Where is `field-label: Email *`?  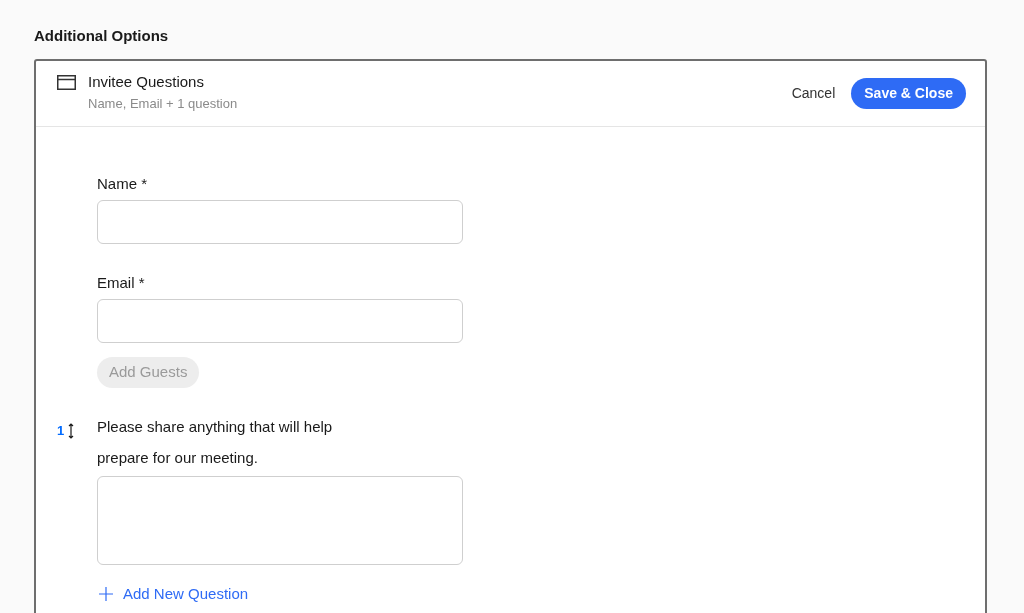
field-label: Email * is located at coordinates (121, 283).